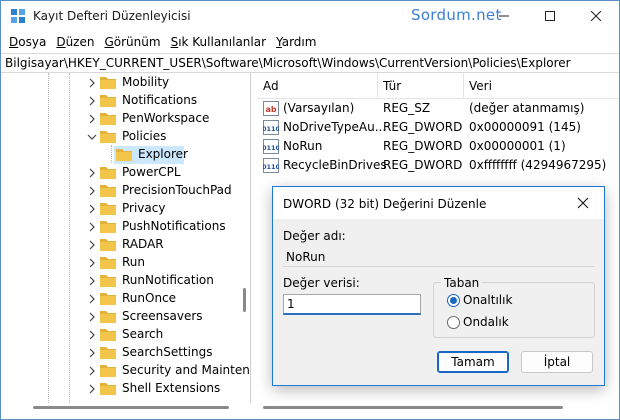  What do you see at coordinates (550, 16) in the screenshot?
I see `maximize-button` at bounding box center [550, 16].